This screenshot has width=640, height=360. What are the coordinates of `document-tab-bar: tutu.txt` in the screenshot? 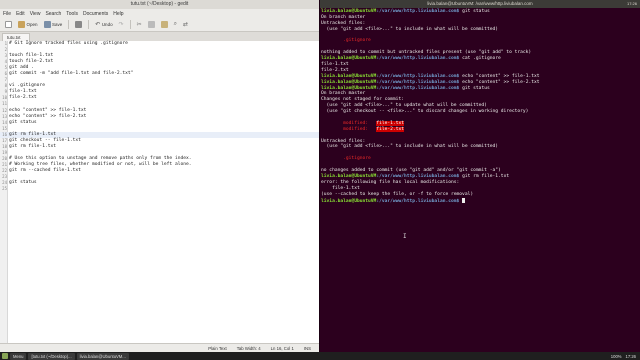 It's located at (159, 36).